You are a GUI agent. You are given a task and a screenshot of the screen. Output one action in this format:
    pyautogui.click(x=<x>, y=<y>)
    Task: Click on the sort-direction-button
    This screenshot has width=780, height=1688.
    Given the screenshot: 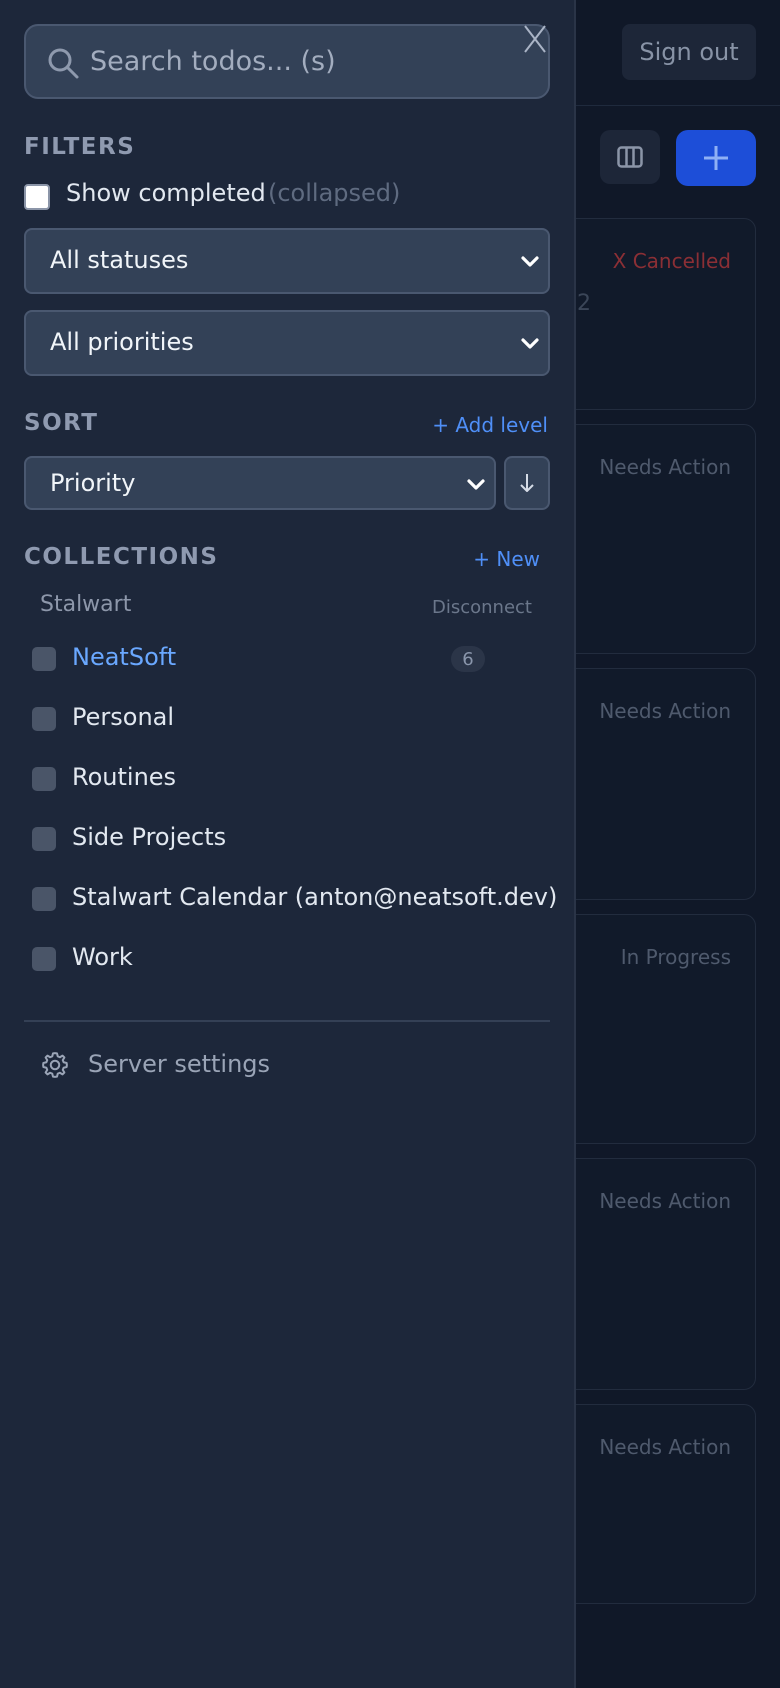 What is the action you would take?
    pyautogui.click(x=527, y=483)
    